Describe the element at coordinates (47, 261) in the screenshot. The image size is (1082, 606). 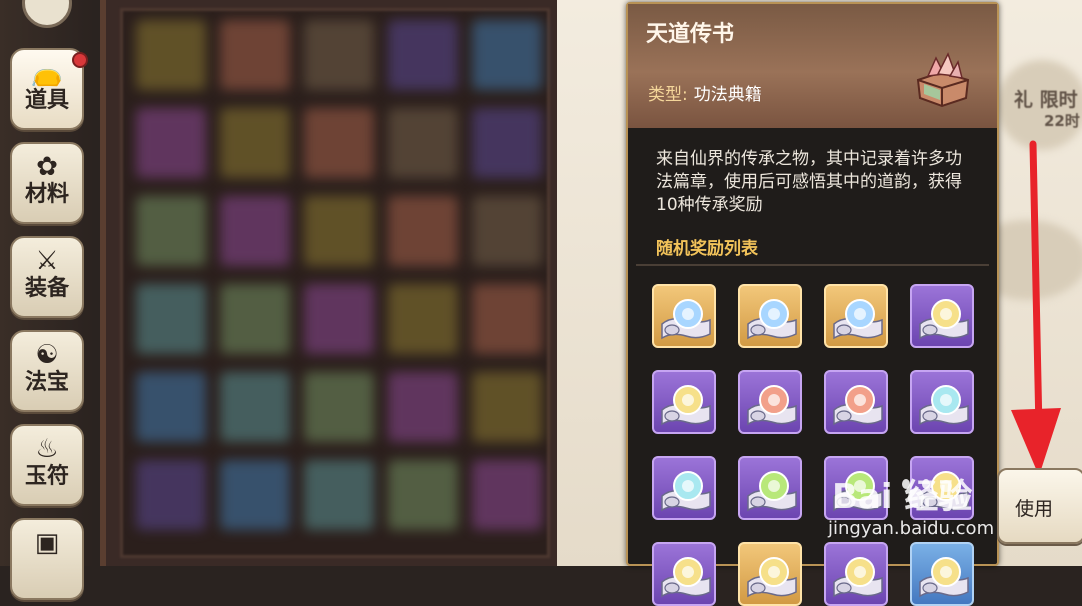
I see `armor-icon: ⚔` at that location.